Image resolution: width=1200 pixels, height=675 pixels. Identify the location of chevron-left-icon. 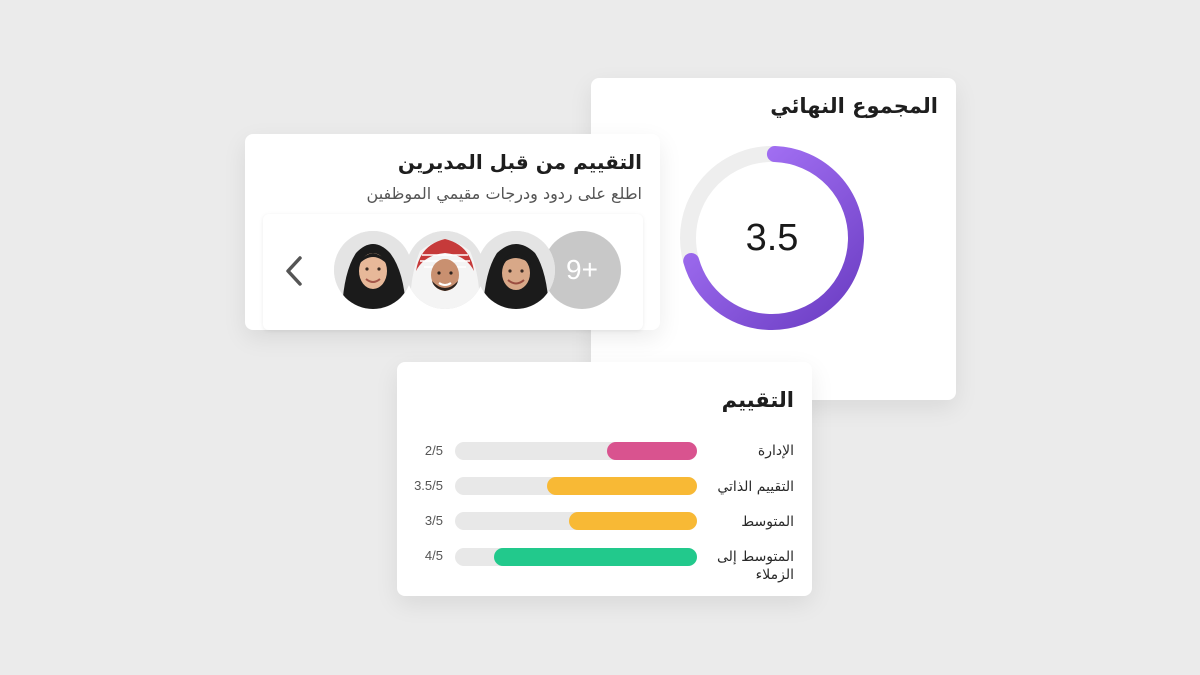
(294, 271).